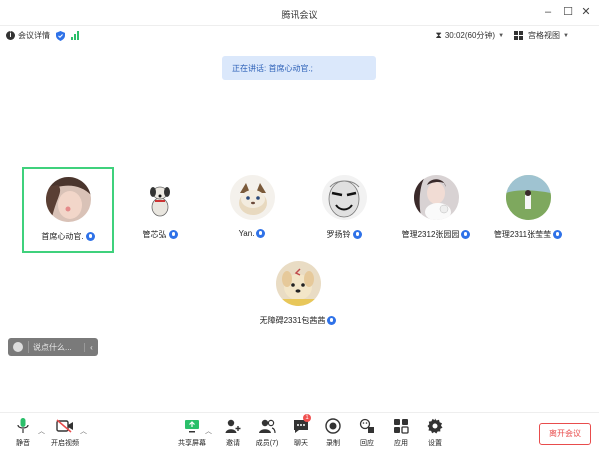 The height and width of the screenshot is (452, 599). Describe the element at coordinates (299, 68) in the screenshot. I see `speaking-indicator: 正在讲话: 首席心动官.;` at that location.